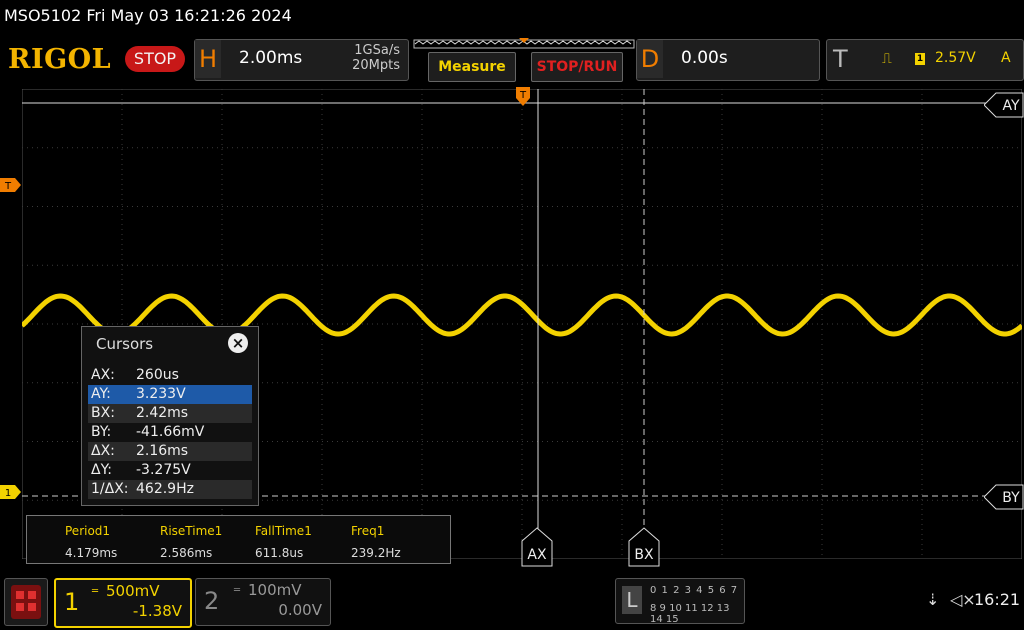 The image size is (1024, 630). I want to click on ay-cursor-tag: AY, so click(1004, 105).